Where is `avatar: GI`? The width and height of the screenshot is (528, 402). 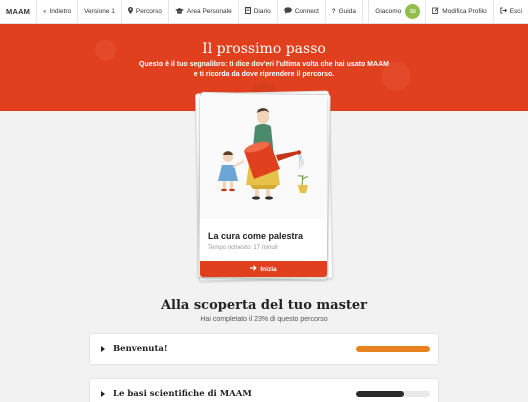
avatar: GI is located at coordinates (413, 11).